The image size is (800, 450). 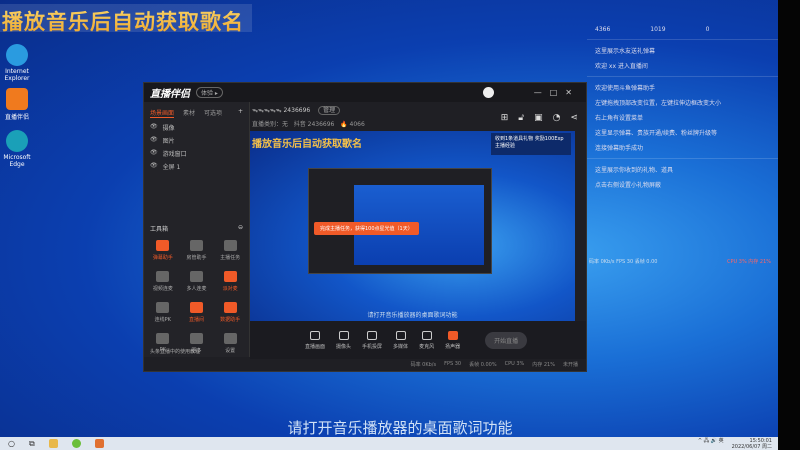 I want to click on desktop-icon-live: 直播伴侣, so click(x=17, y=104).